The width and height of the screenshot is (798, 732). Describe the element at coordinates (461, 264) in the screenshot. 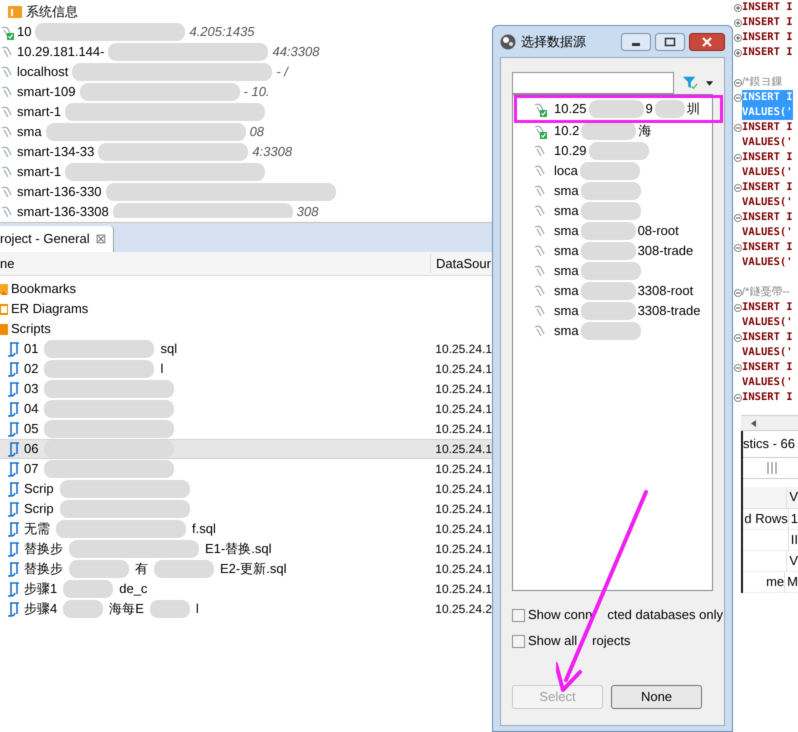

I see `column-header: DataSour` at that location.